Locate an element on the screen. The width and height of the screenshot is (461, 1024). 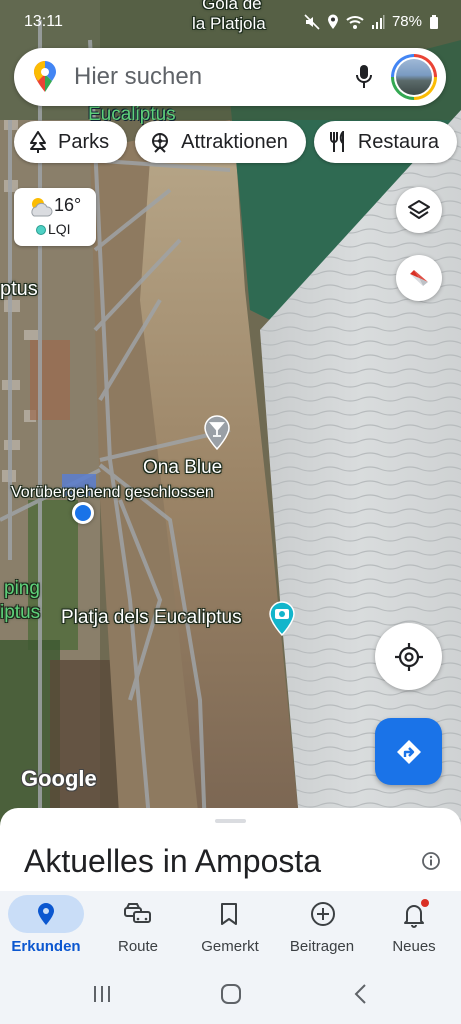
nav-beitragen-label: Beitragen is located at coordinates (322, 946).